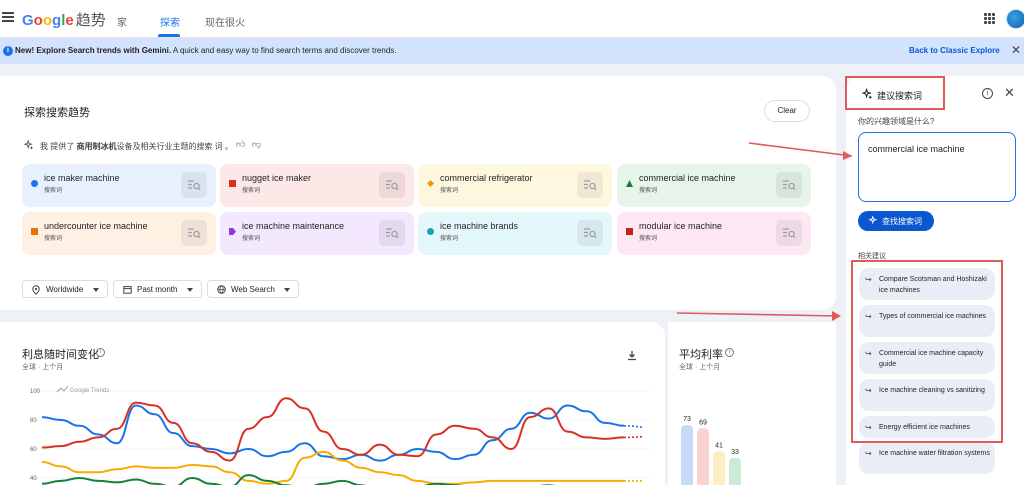 The height and width of the screenshot is (485, 1024). Describe the element at coordinates (122, 21) in the screenshot. I see `tab-home: 家` at that location.